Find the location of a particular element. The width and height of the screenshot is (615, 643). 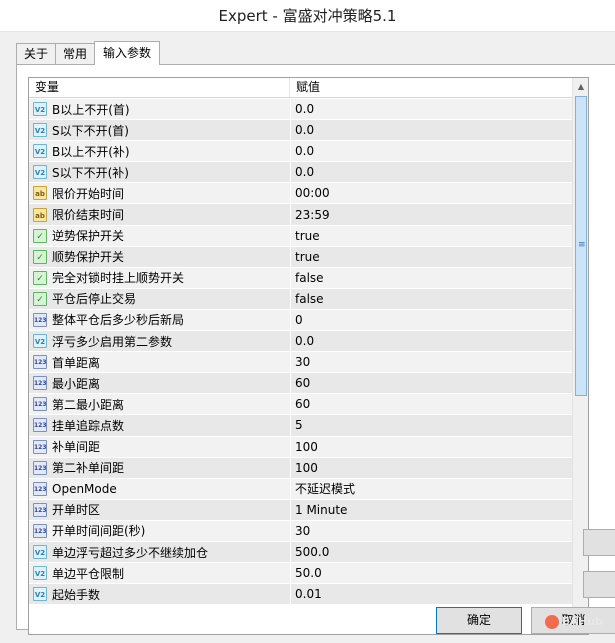

table-row: ✓ 顺势保护开关 true is located at coordinates (301, 257).